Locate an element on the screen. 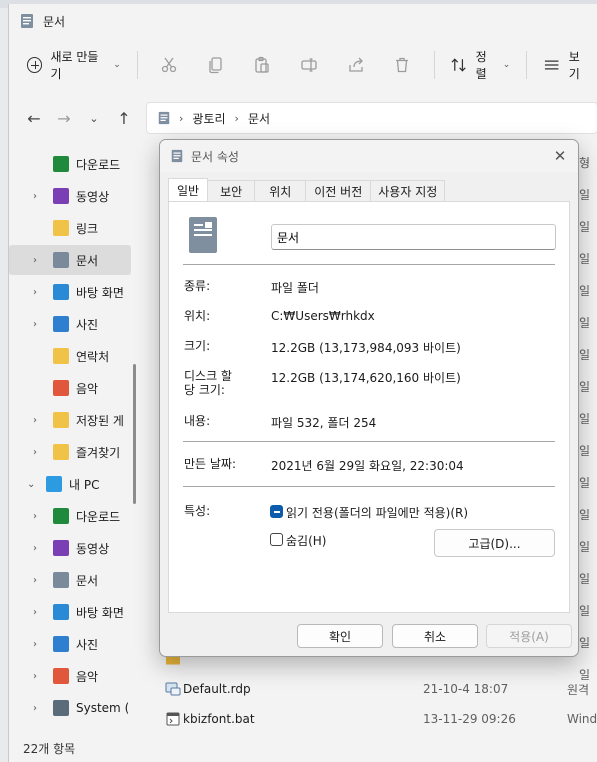  forward-button: → is located at coordinates (64, 118).